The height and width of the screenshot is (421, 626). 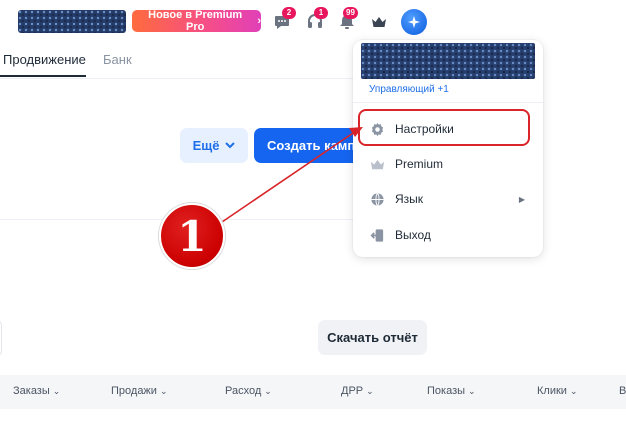 I want to click on managing-link: Управляющий +1, so click(x=409, y=89).